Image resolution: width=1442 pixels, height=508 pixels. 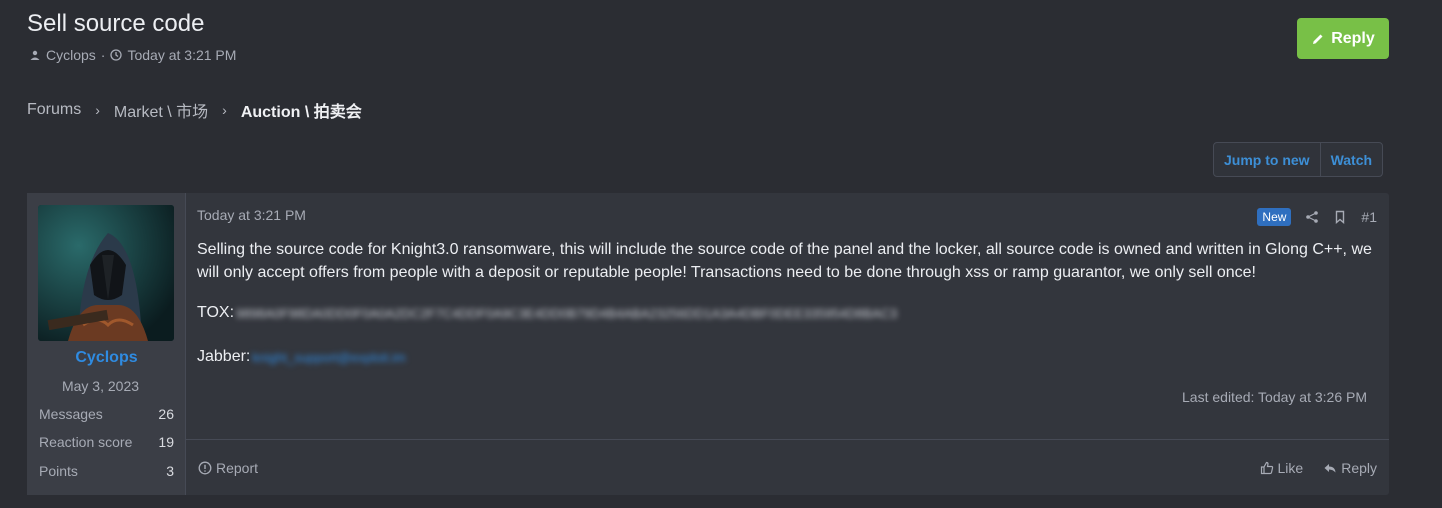 I want to click on stat-messages: Messages 26, so click(x=106, y=414).